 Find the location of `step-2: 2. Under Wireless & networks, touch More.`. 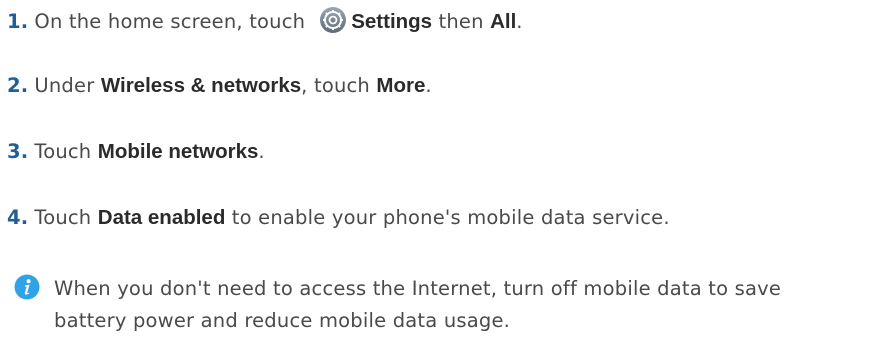

step-2: 2. Under Wireless & networks, touch More. is located at coordinates (219, 86).